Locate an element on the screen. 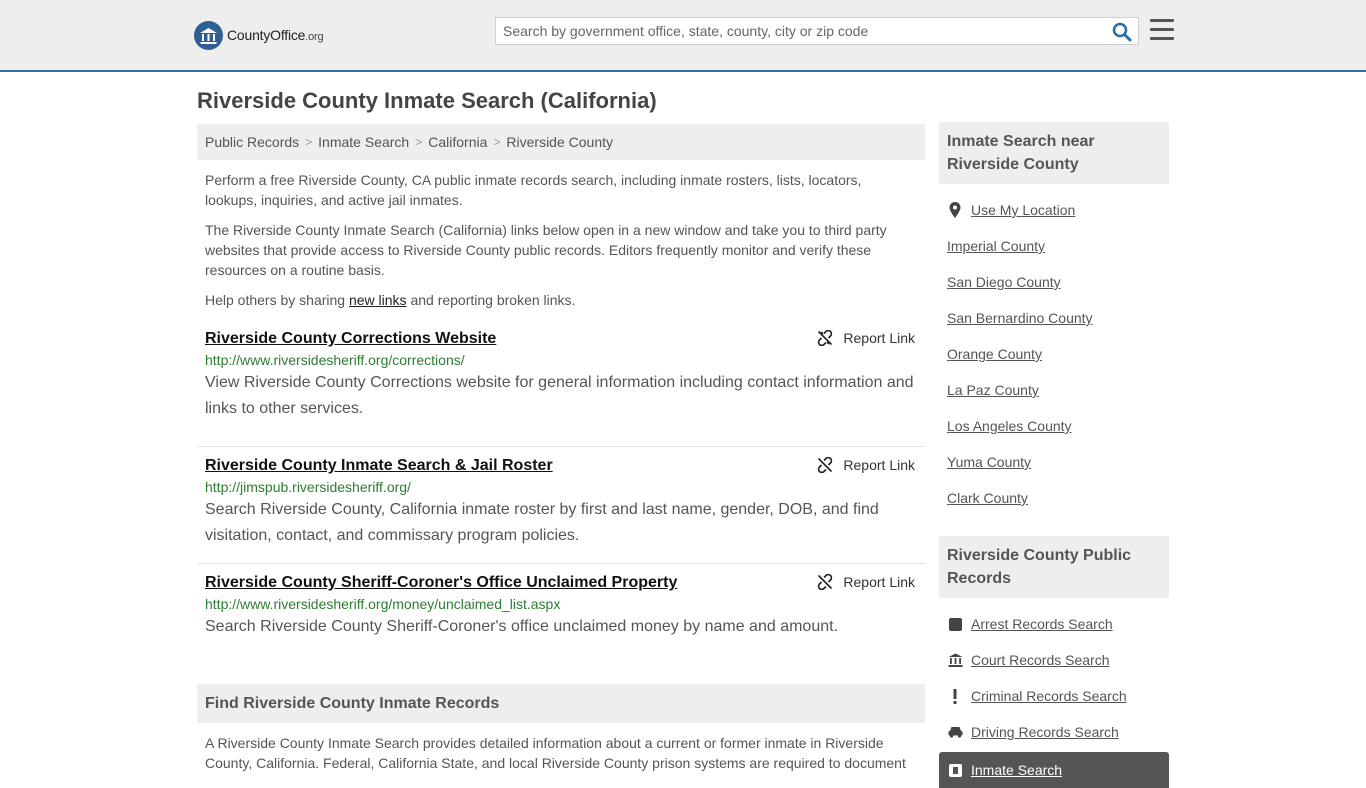 The width and height of the screenshot is (1366, 788). inmate-icon is located at coordinates (955, 770).